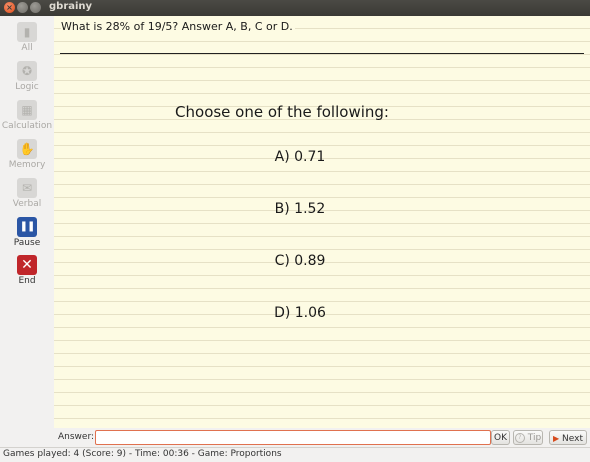 This screenshot has width=590, height=462. I want to click on toolbar-verbal-button: ✉ Verbal, so click(27, 193).